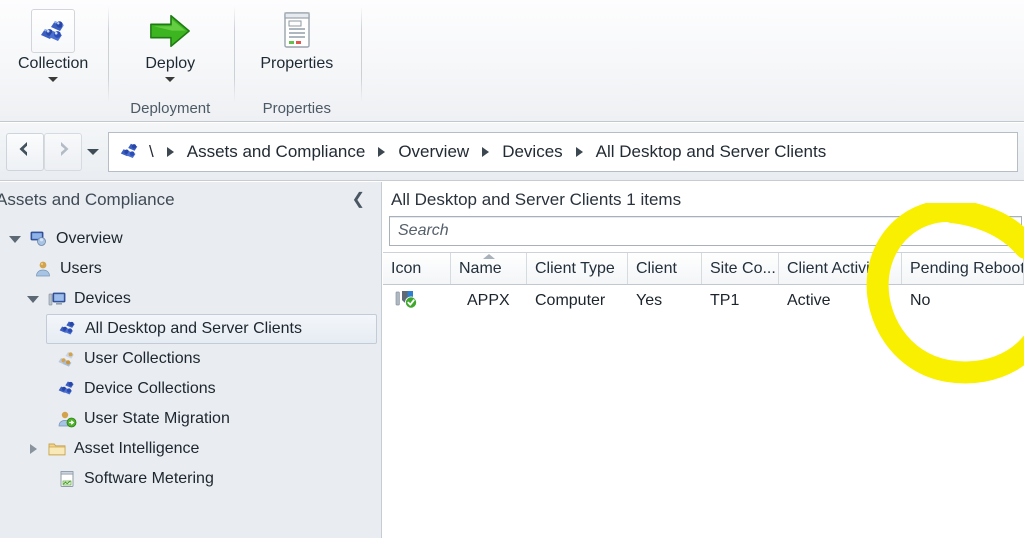  Describe the element at coordinates (725, 300) in the screenshot. I see `cell-site-code: TP1` at that location.